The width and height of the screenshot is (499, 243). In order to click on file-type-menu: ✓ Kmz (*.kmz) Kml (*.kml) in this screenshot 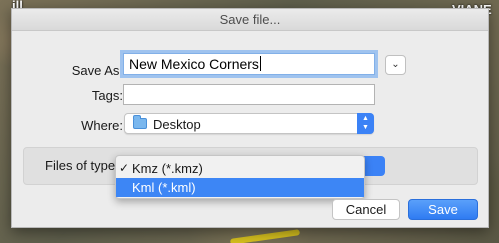, I will do `click(240, 177)`.